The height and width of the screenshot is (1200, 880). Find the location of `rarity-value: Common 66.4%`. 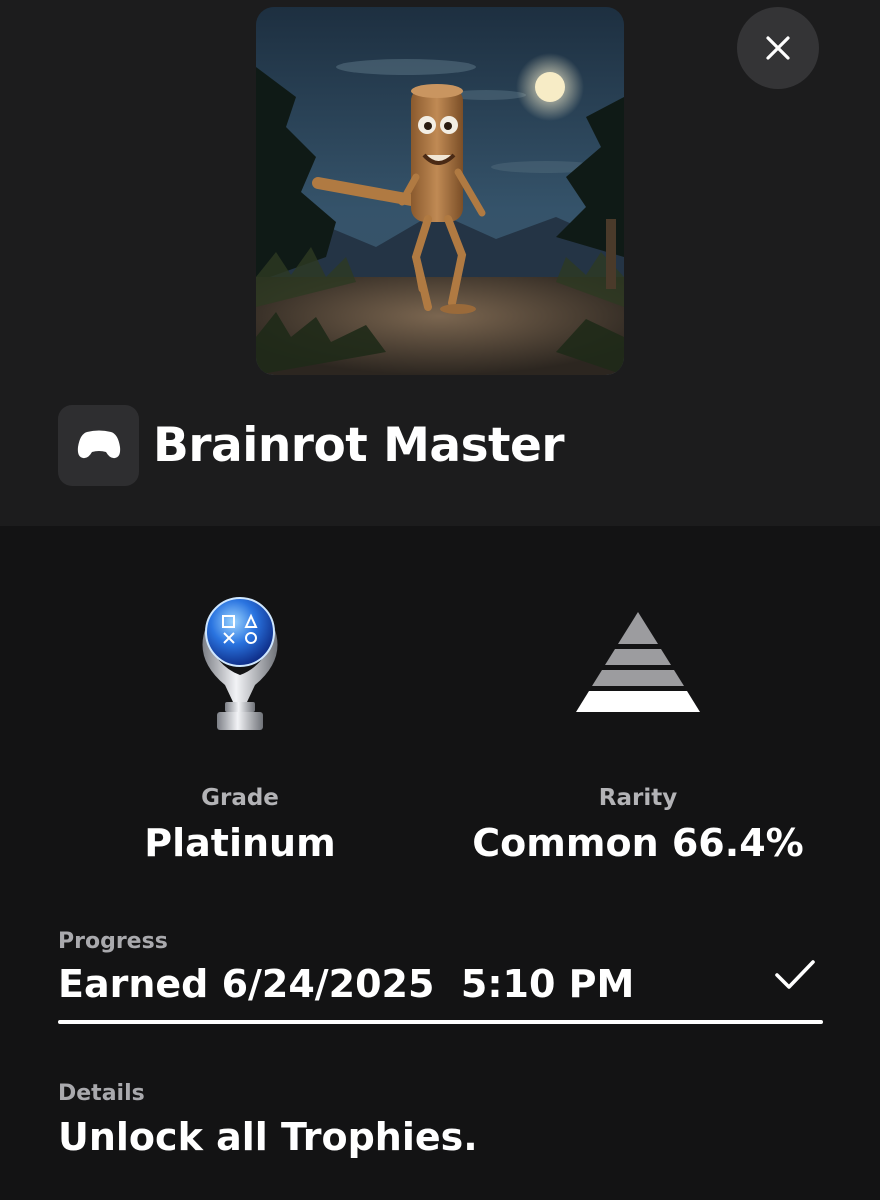

rarity-value: Common 66.4% is located at coordinates (638, 843).